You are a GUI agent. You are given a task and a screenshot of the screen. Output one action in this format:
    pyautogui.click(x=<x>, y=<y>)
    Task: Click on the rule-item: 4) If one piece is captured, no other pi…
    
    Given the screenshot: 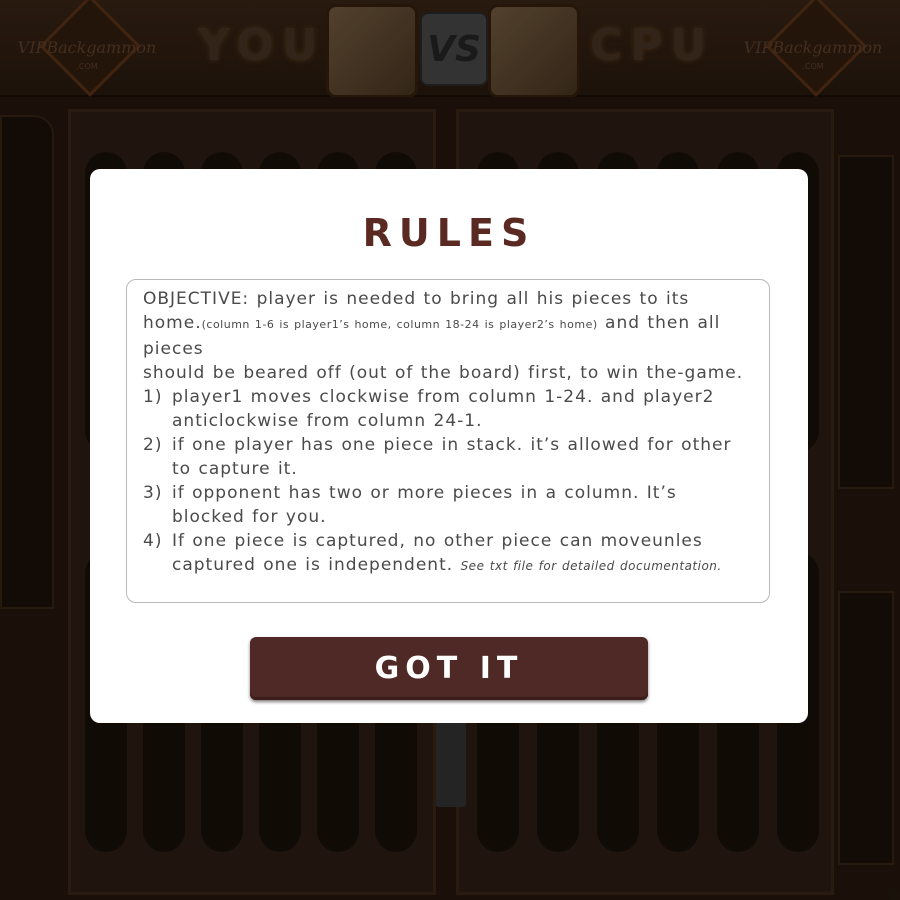 What is the action you would take?
    pyautogui.click(x=449, y=553)
    